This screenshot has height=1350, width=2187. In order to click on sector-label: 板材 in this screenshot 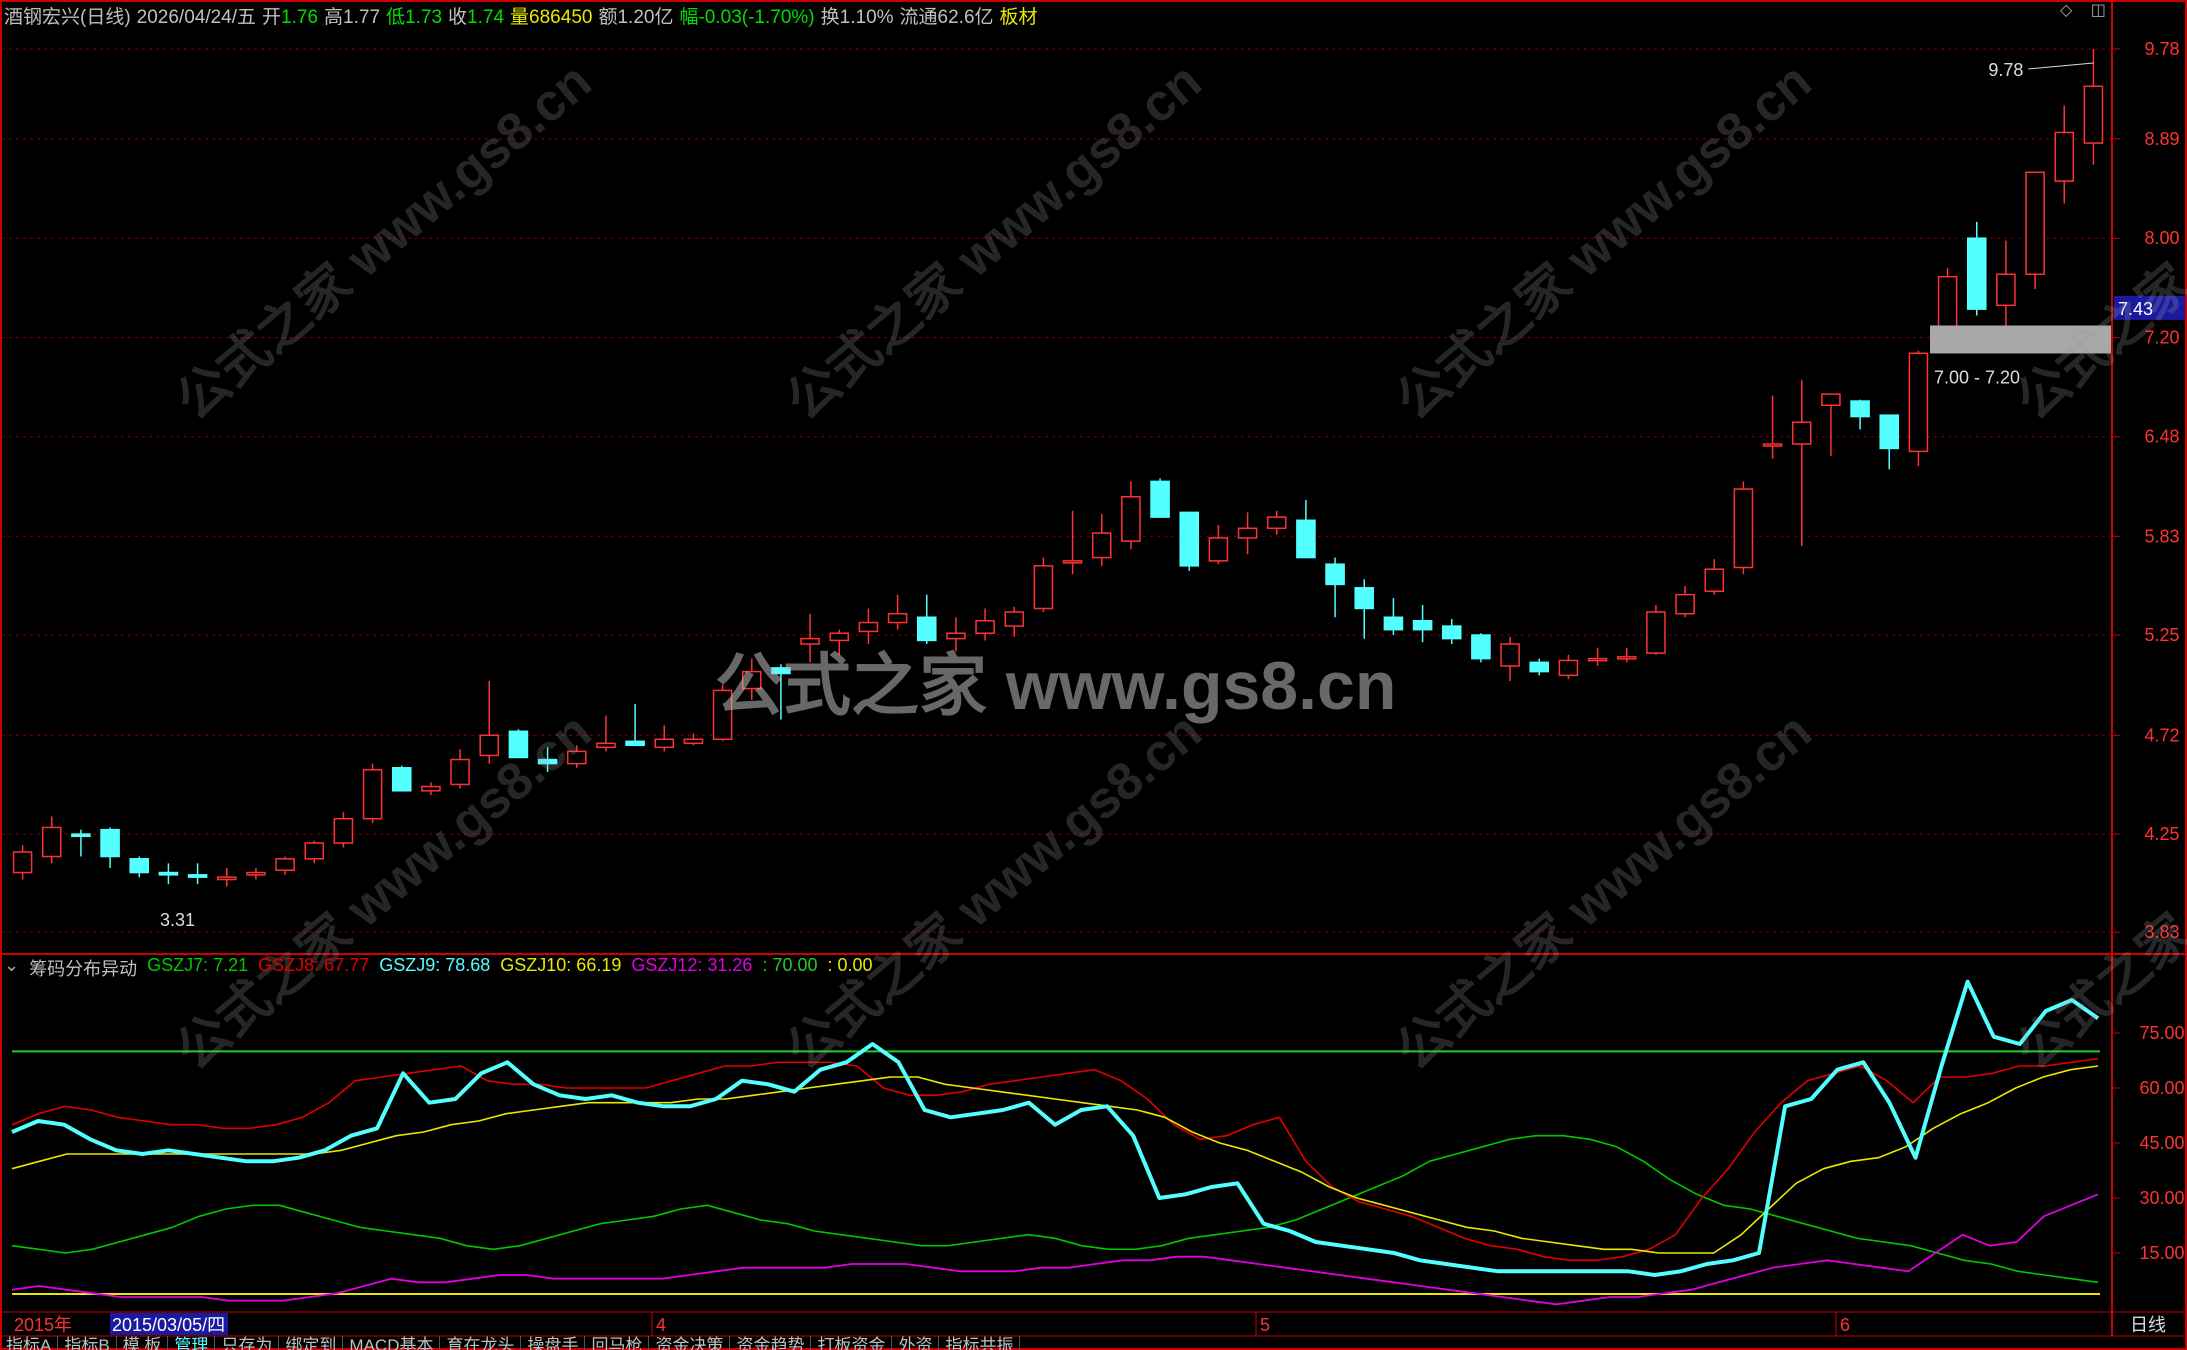, I will do `click(1019, 15)`.